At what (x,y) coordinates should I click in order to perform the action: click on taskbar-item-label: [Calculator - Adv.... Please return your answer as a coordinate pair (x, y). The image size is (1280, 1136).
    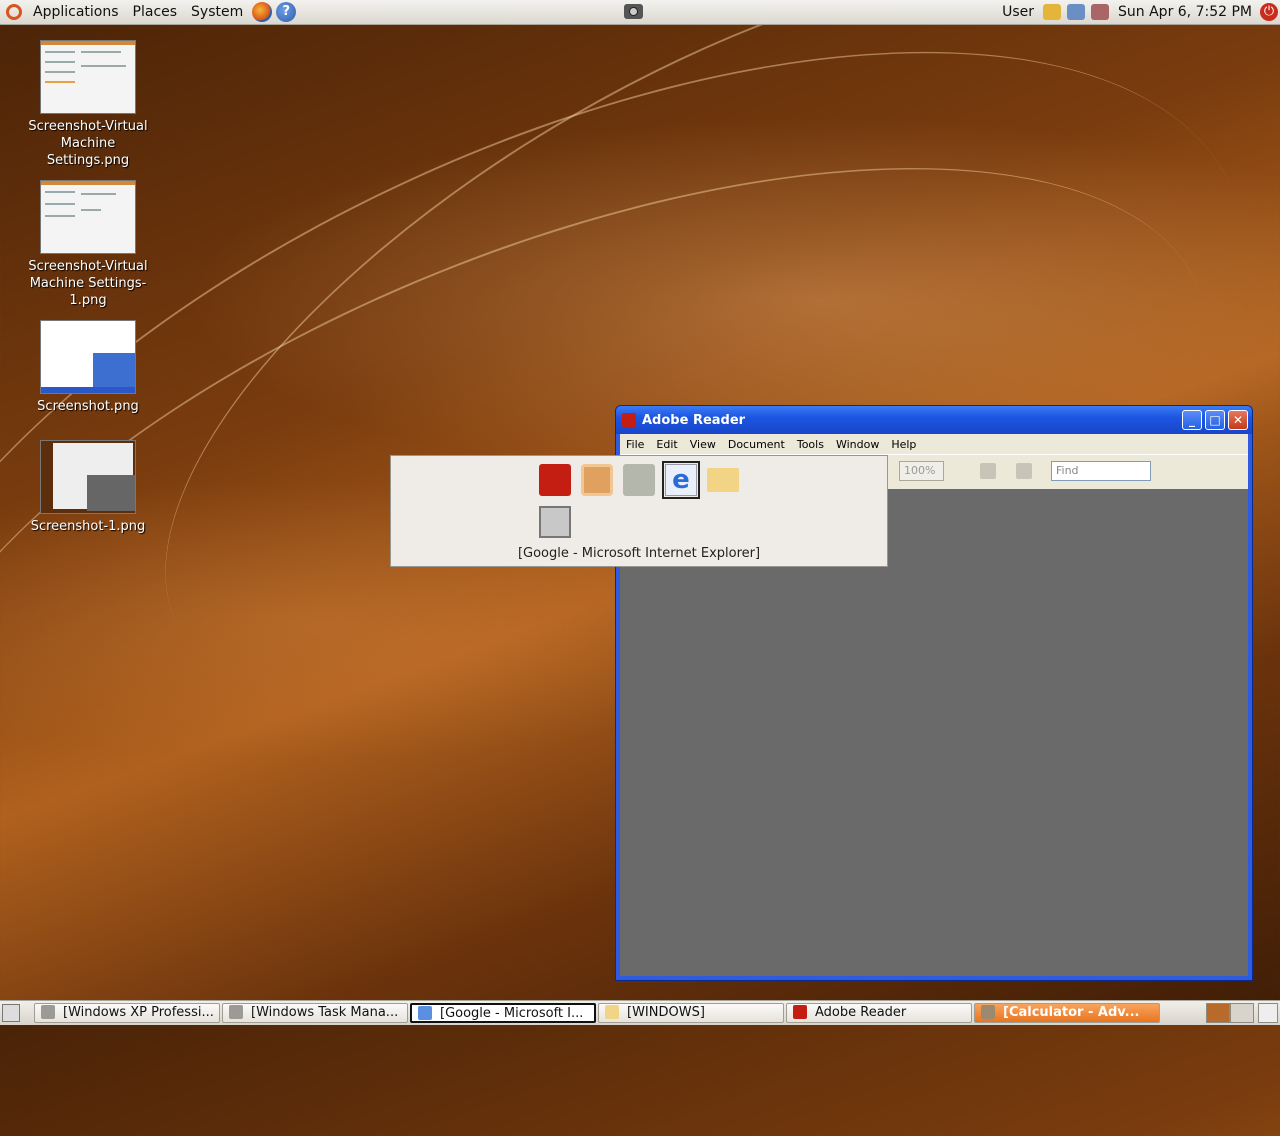
    Looking at the image, I should click on (1071, 1012).